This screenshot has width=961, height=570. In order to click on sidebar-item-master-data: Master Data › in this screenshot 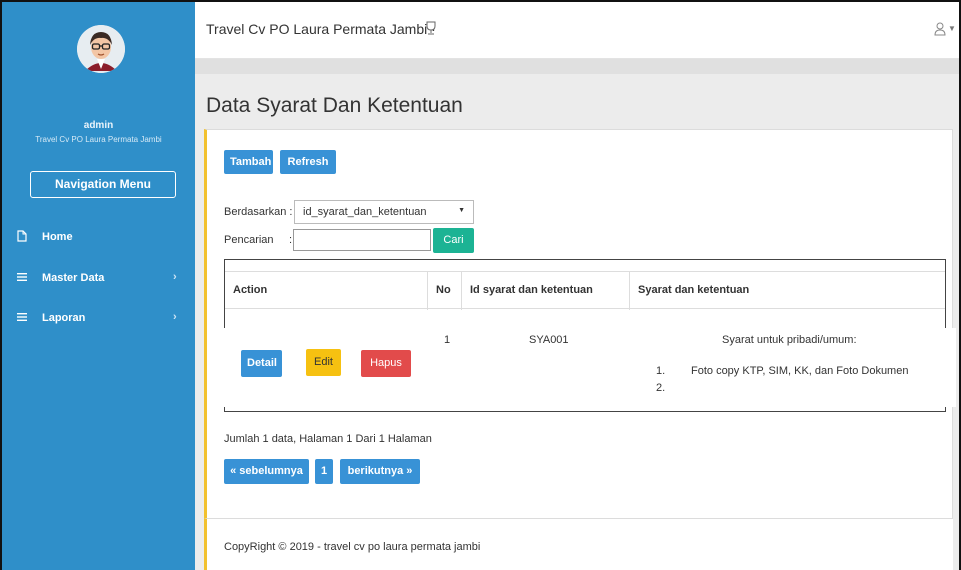, I will do `click(98, 279)`.